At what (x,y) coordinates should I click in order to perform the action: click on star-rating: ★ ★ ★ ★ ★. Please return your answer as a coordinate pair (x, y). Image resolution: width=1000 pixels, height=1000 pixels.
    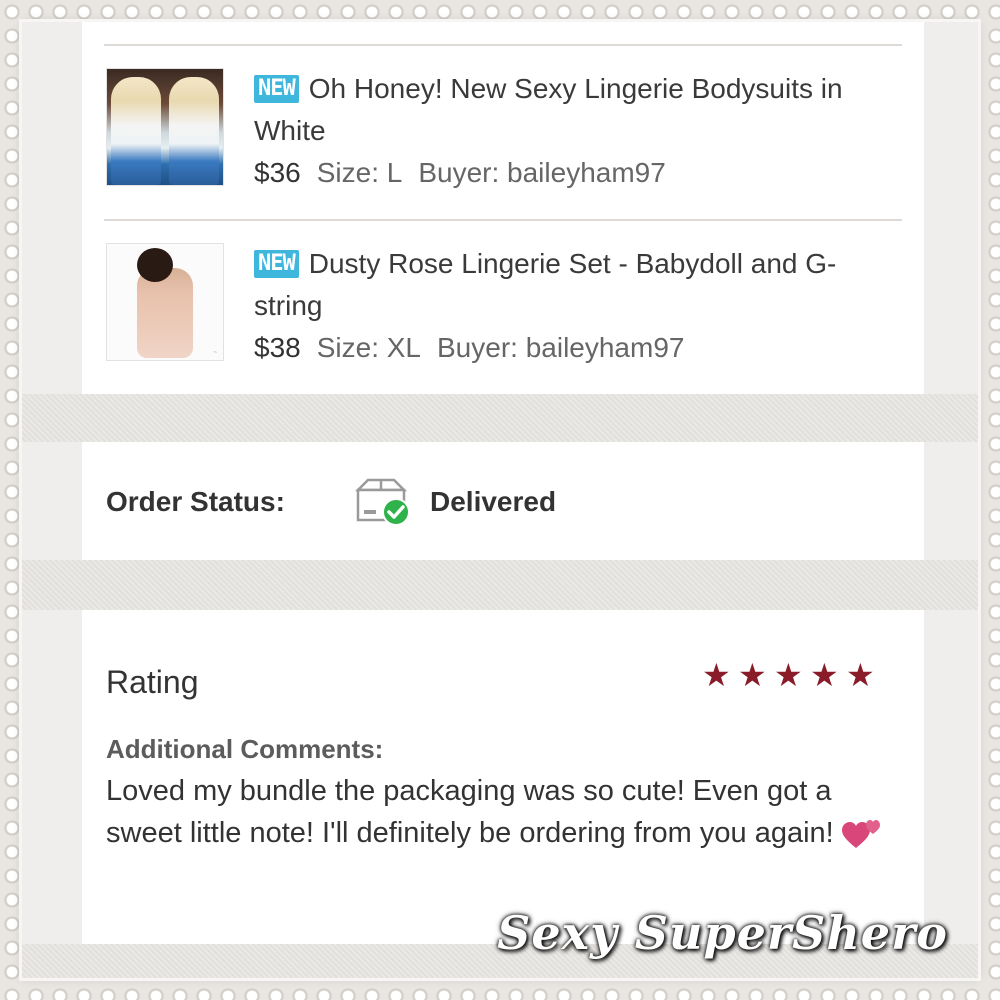
    Looking at the image, I should click on (790, 675).